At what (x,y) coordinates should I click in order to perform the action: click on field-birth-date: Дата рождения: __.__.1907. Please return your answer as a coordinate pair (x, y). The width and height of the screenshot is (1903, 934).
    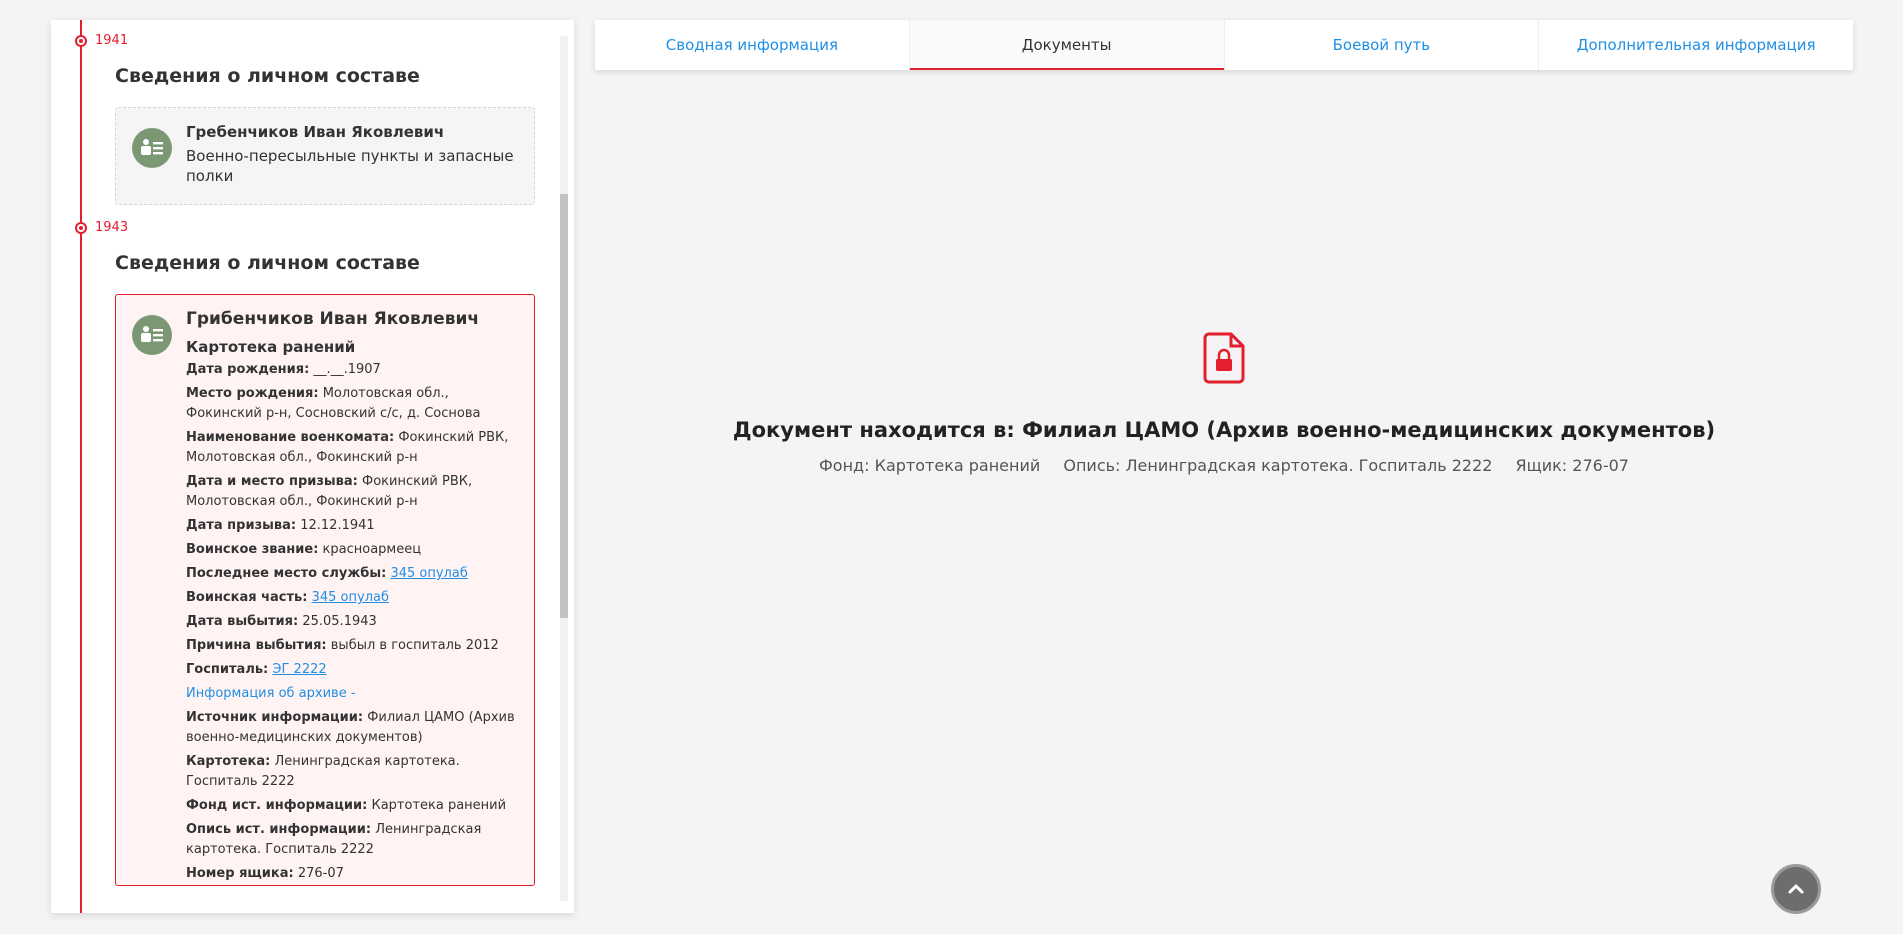
    Looking at the image, I should click on (353, 370).